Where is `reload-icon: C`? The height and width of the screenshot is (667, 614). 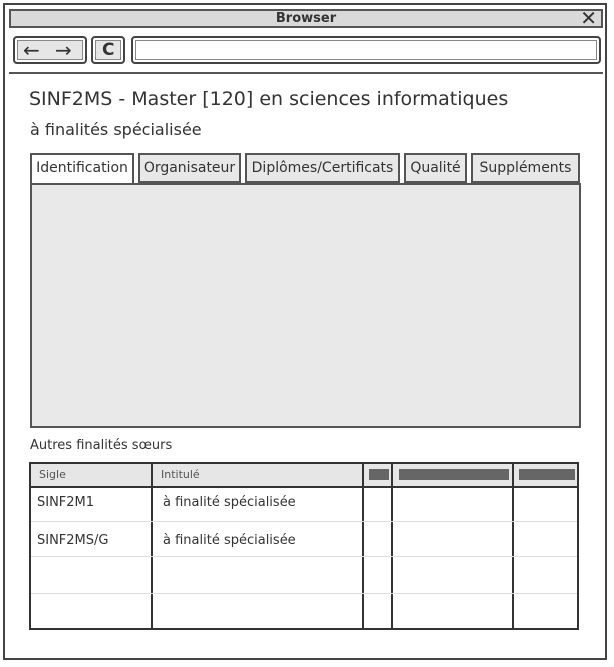 reload-icon: C is located at coordinates (108, 50).